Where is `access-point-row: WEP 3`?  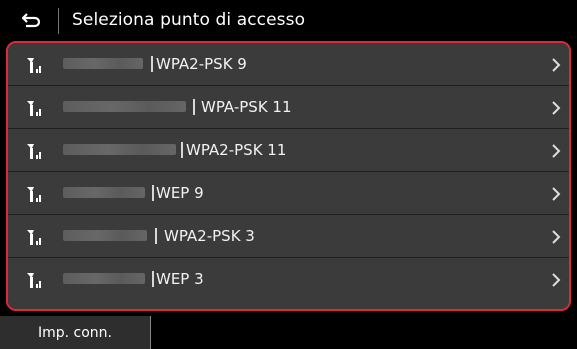
access-point-row: WEP 3 is located at coordinates (288, 283).